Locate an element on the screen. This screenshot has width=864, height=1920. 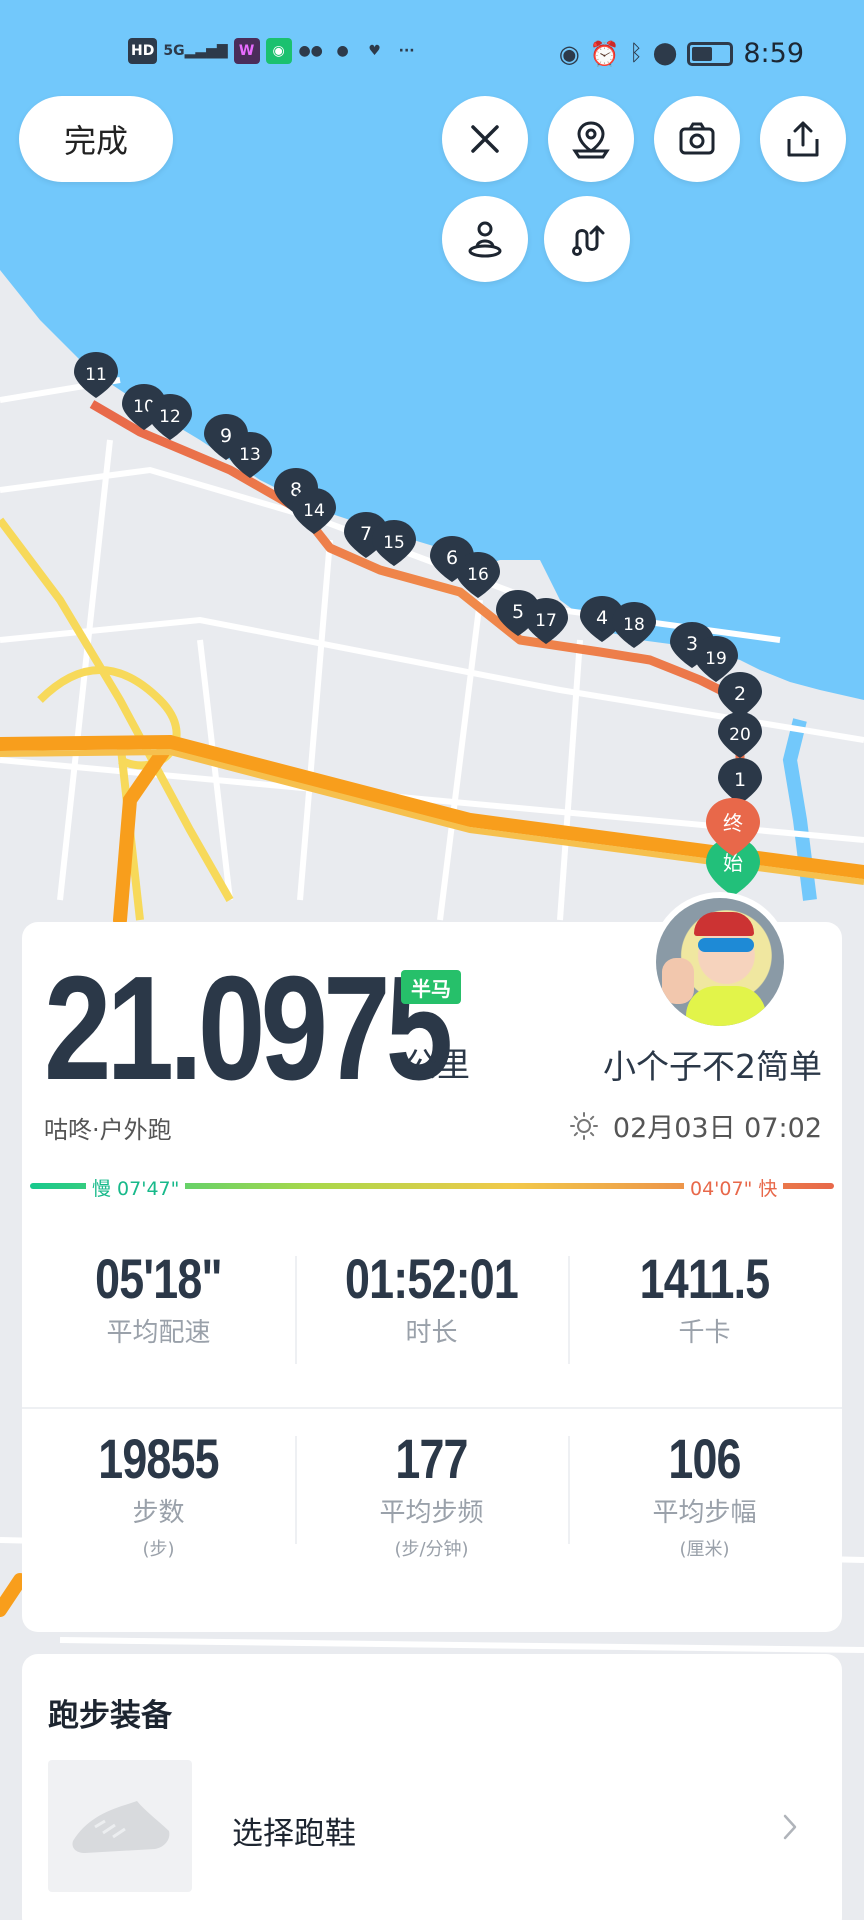
battery-icon is located at coordinates (710, 53).